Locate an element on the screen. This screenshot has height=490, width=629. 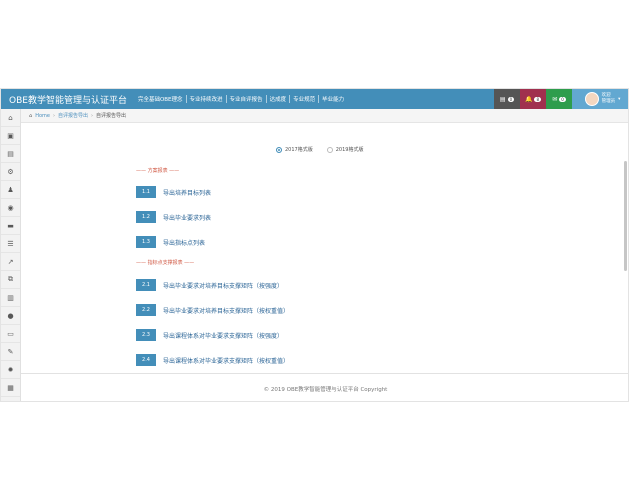
sidebar-item-folder: ▬ is located at coordinates (10, 226).